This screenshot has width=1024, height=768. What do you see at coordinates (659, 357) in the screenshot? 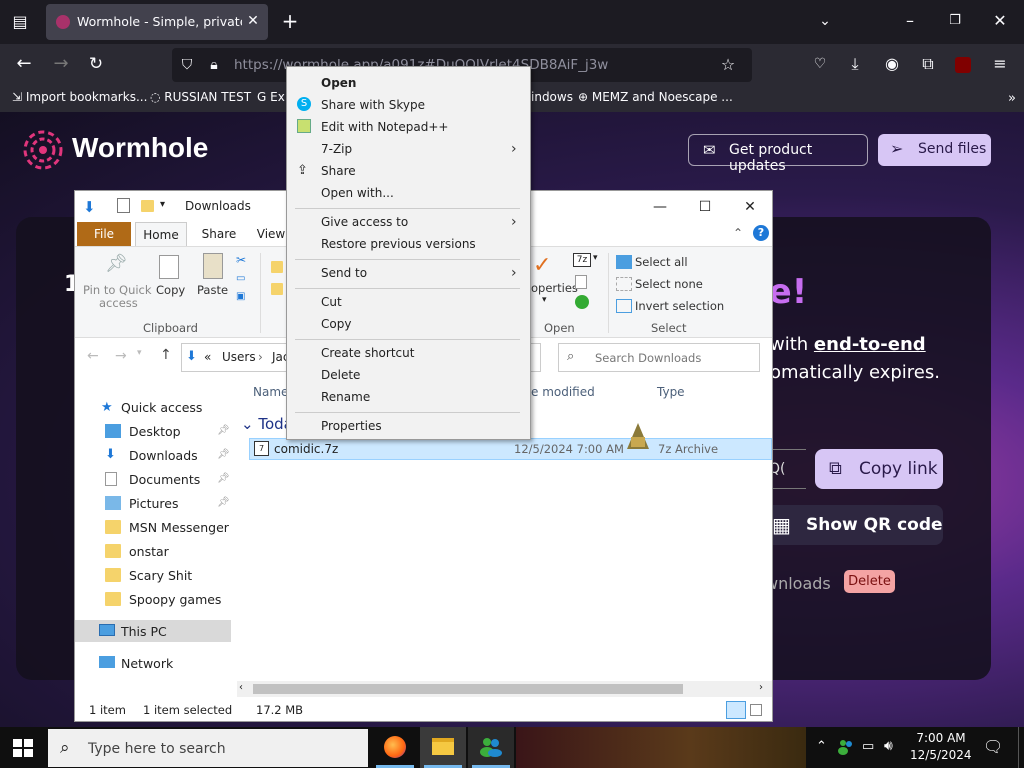
I see `search-downloads-input: ⌕ Search Downloads` at bounding box center [659, 357].